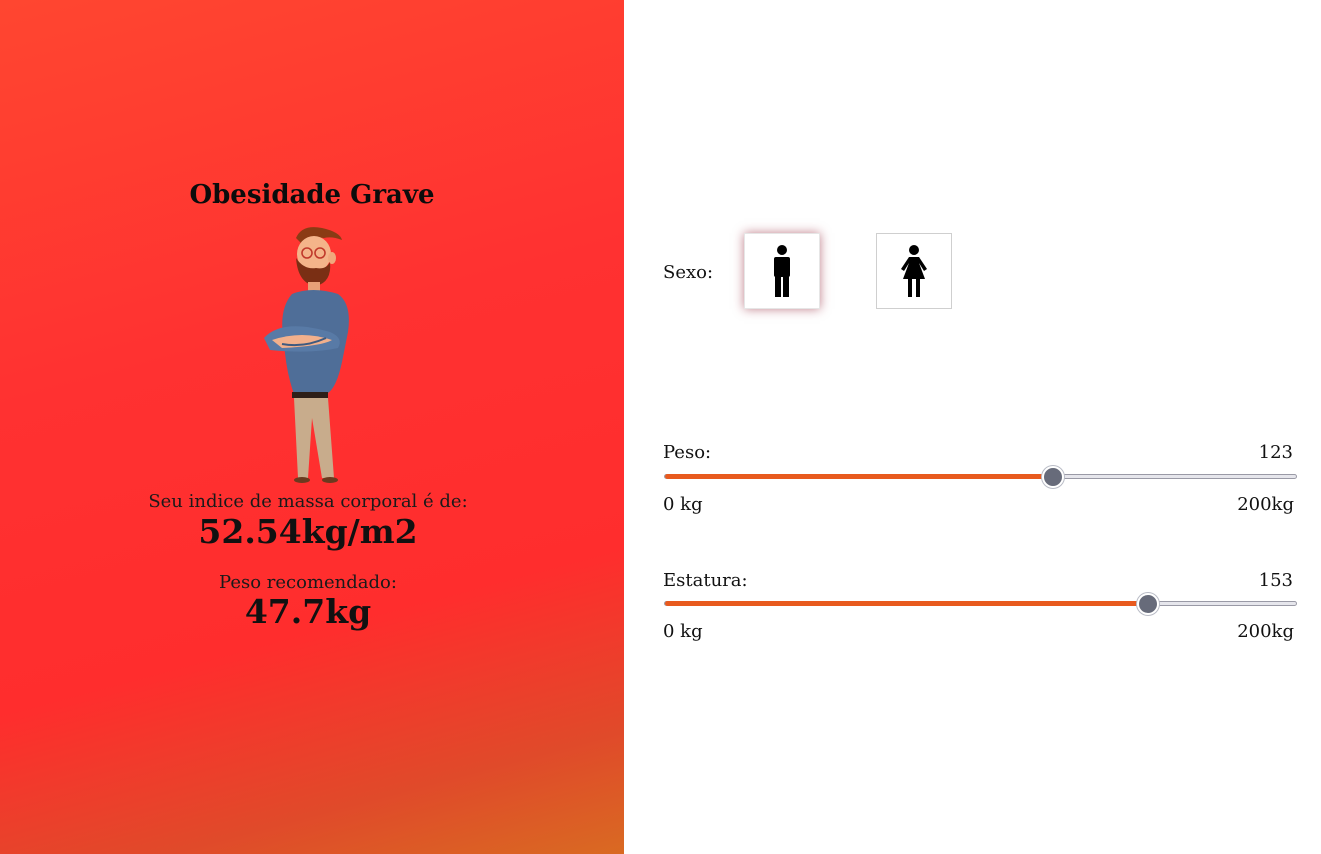 The image size is (1321, 854). Describe the element at coordinates (683, 631) in the screenshot. I see `height-min-label: 0 kg` at that location.